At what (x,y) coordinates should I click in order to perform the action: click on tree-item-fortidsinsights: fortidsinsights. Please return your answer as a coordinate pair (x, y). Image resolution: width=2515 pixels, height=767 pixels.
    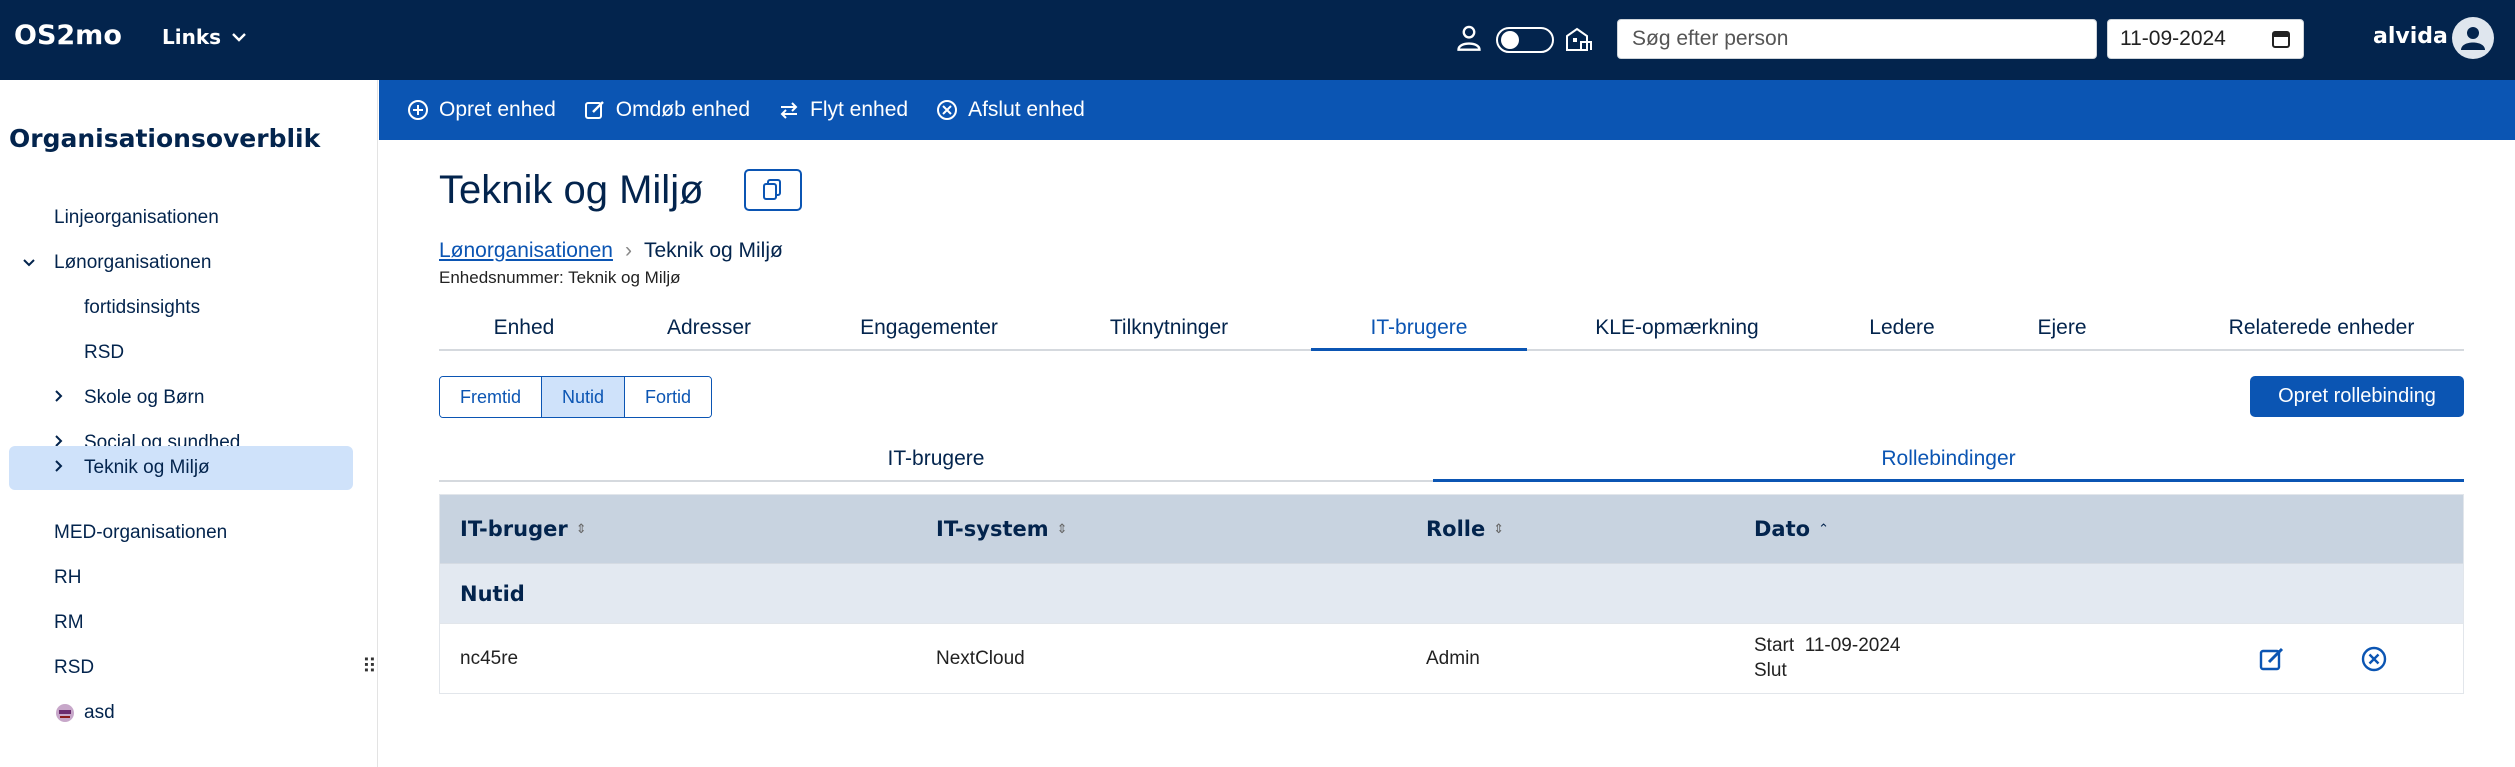
    Looking at the image, I should click on (142, 308).